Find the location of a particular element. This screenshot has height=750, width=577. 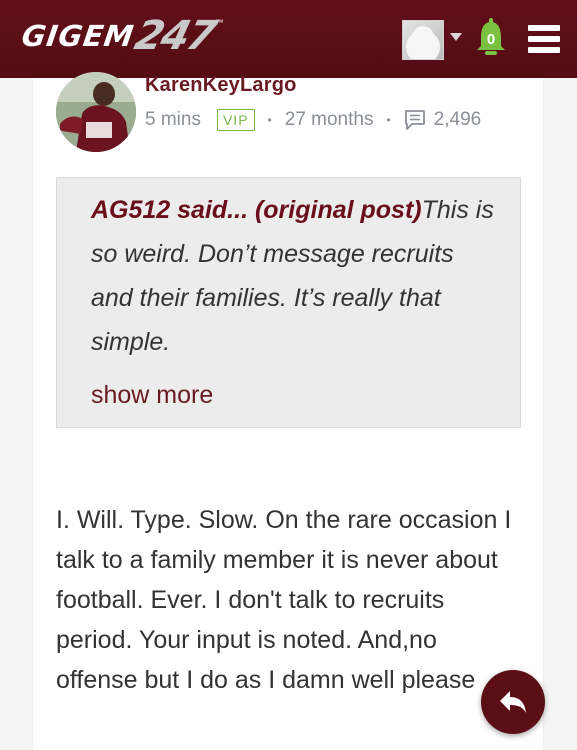

user-avatar-icon is located at coordinates (423, 40).